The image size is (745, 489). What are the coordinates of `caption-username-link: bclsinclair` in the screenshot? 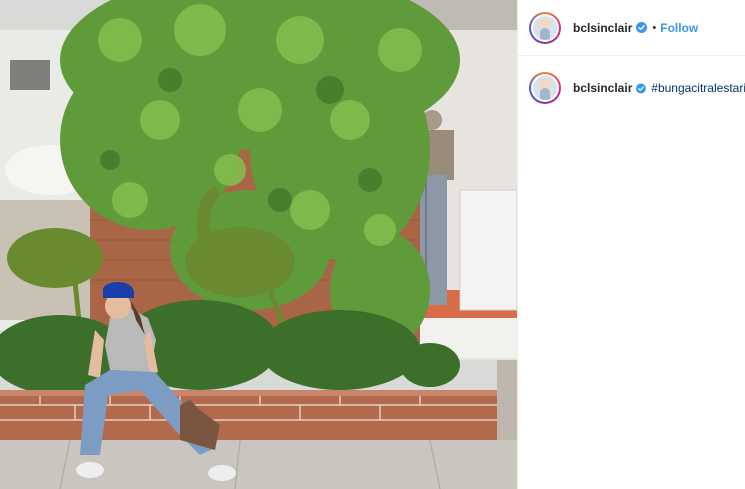 It's located at (602, 88).